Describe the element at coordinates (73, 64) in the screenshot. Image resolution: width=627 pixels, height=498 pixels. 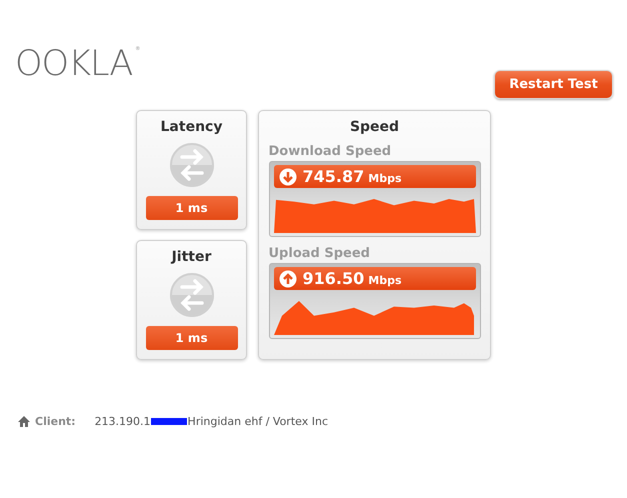
I see `logo-text: OOKLA` at that location.